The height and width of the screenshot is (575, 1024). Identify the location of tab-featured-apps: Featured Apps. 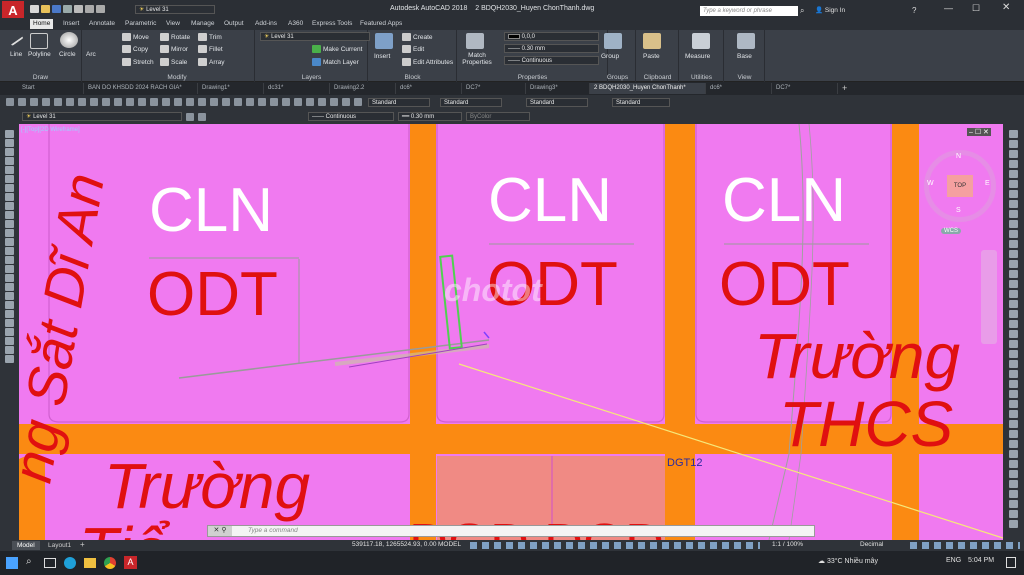
(381, 24).